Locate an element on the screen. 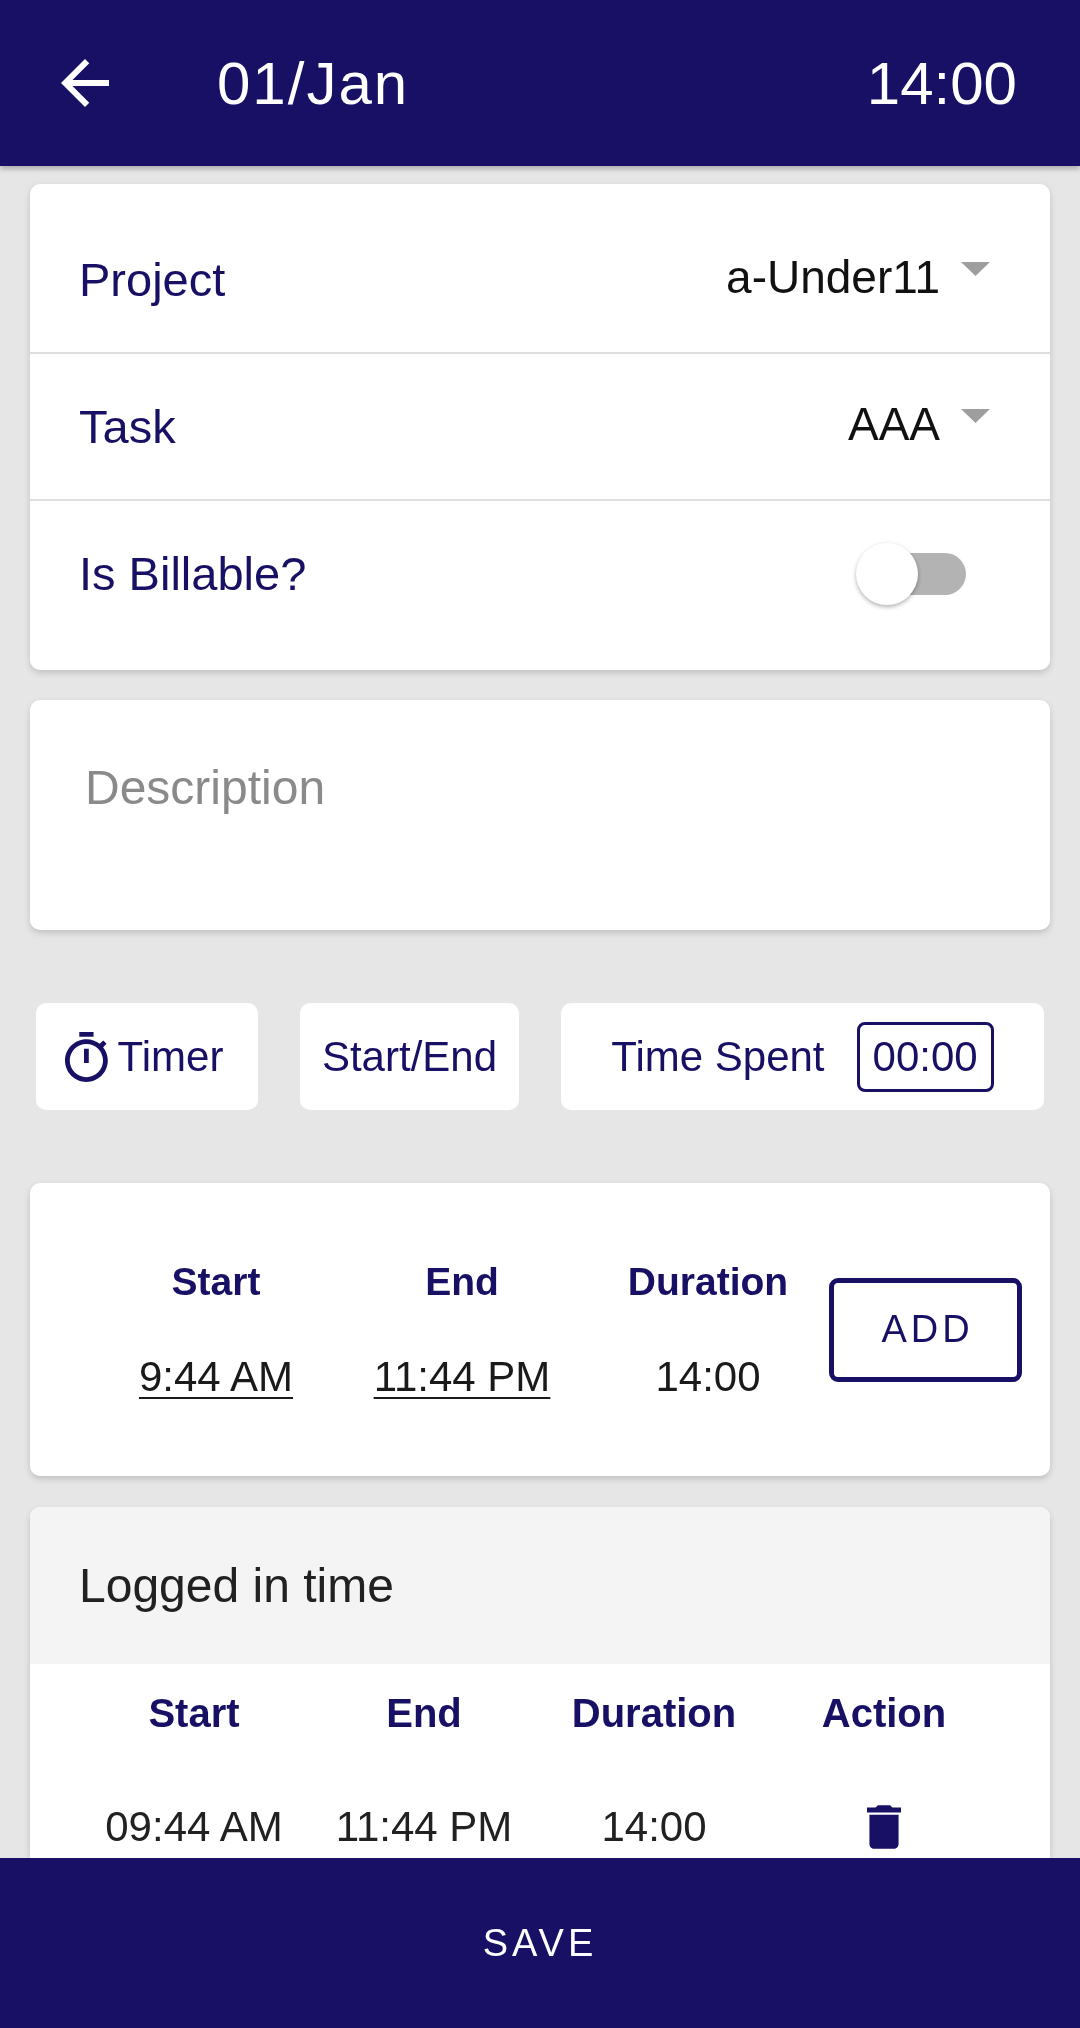 This screenshot has height=2028, width=1080. trash-icon is located at coordinates (884, 1827).